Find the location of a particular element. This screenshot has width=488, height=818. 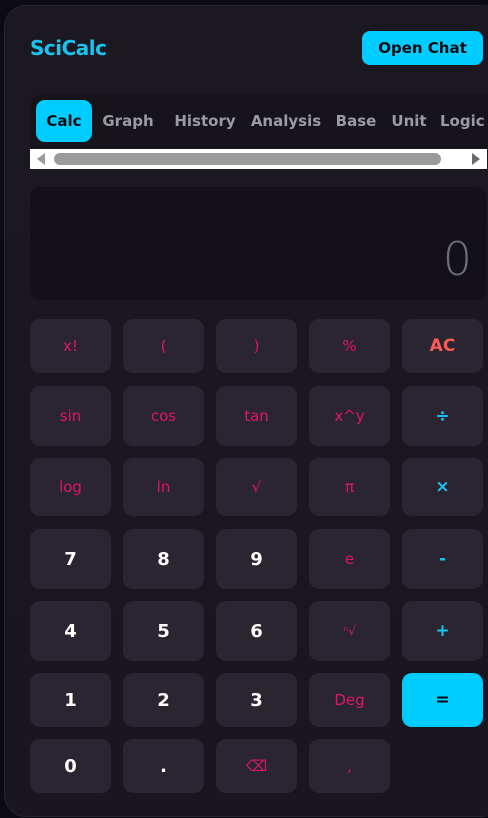

close-paren-key: ) is located at coordinates (256, 346).